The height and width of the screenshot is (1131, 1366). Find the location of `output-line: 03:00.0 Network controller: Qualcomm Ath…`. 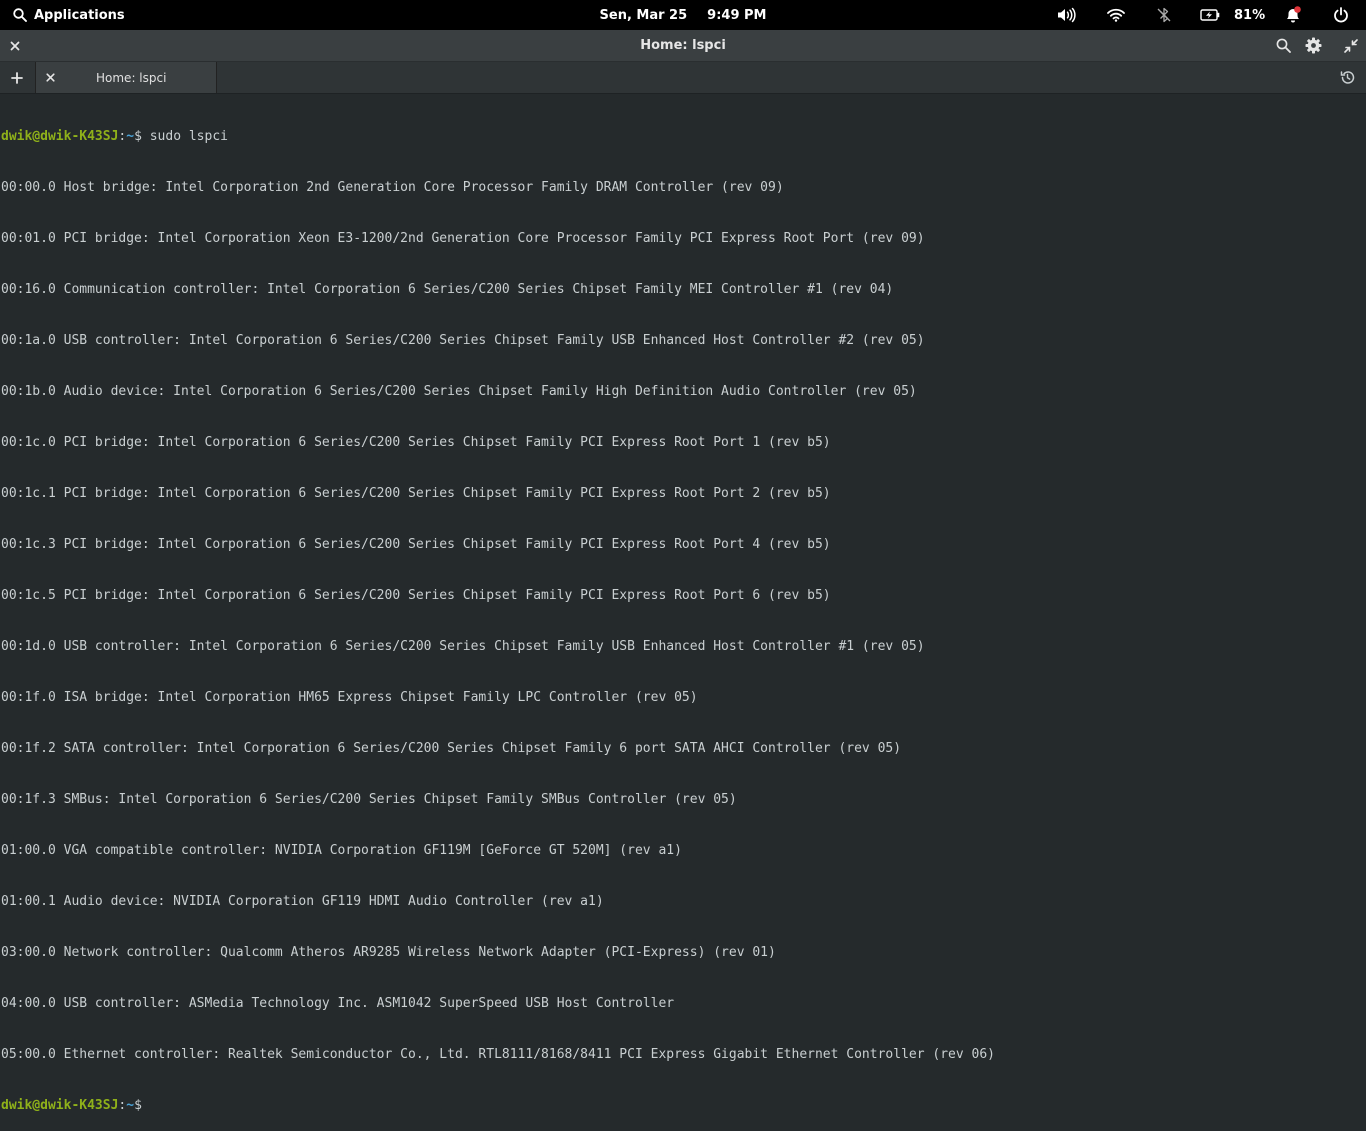

output-line: 03:00.0 Network controller: Qualcomm Ath… is located at coordinates (388, 952).